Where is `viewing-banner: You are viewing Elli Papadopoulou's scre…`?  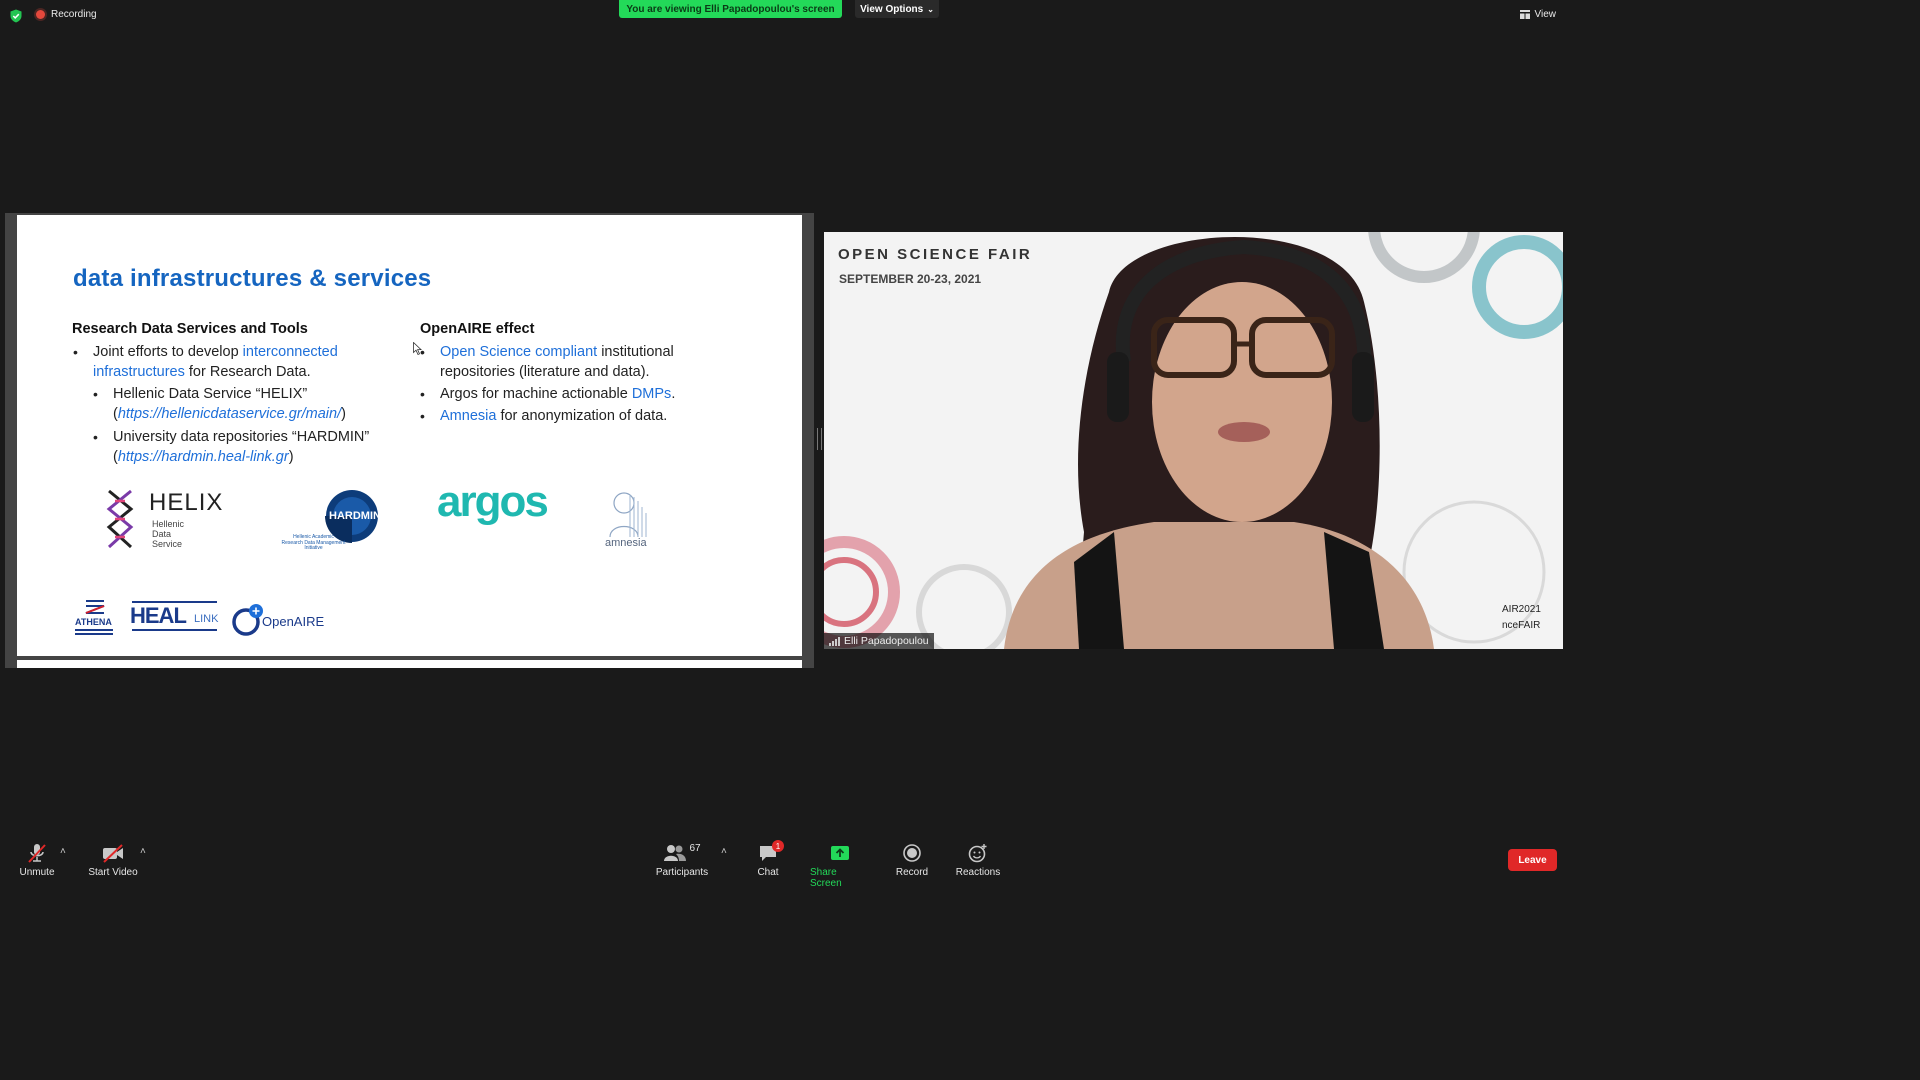
viewing-banner: You are viewing Elli Papadopoulou's scre… is located at coordinates (730, 9).